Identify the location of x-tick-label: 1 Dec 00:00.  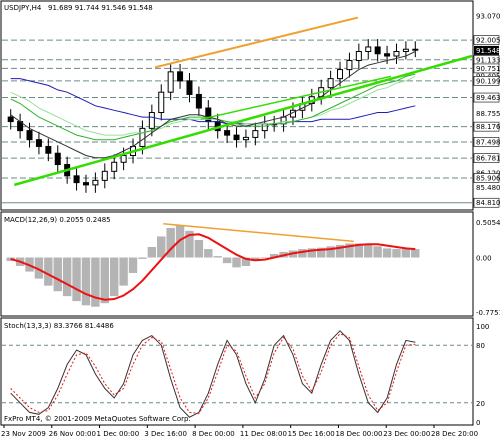
(118, 434).